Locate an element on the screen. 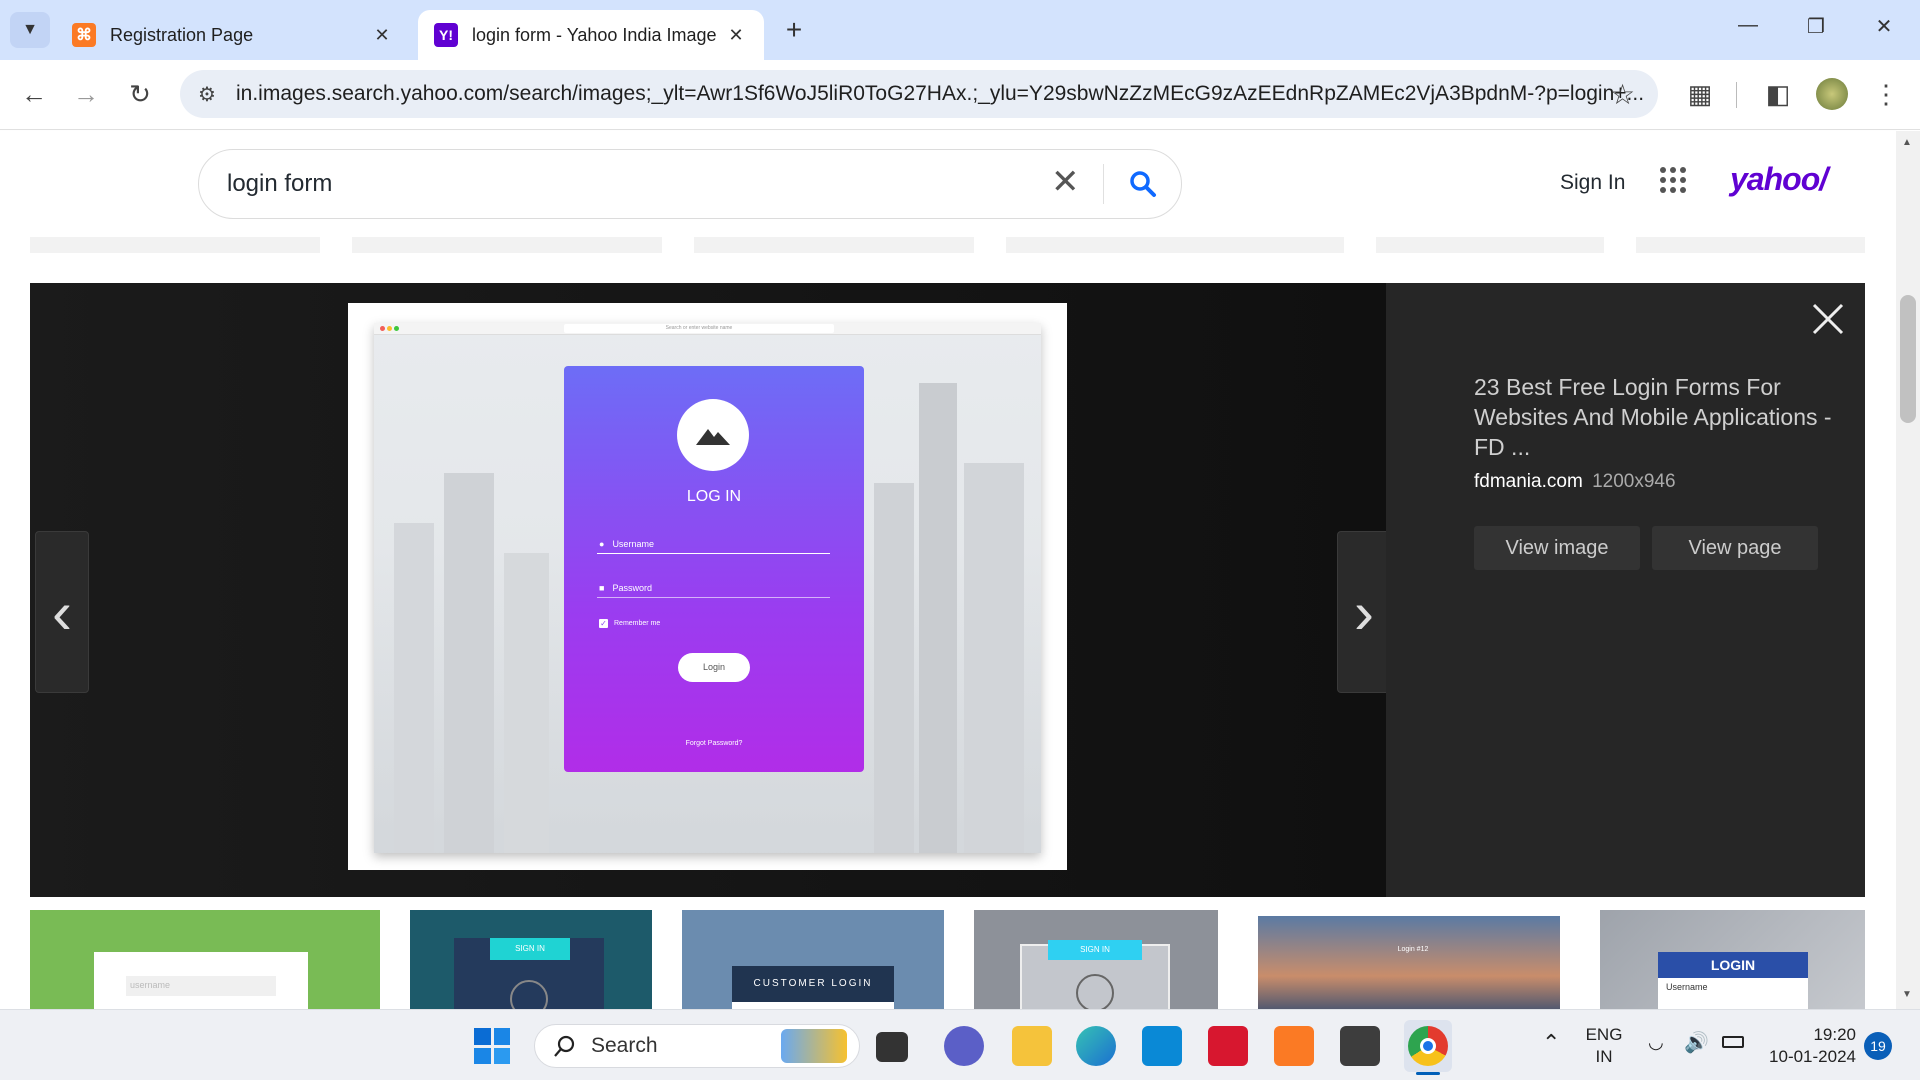  yahoo-favicon-icon: Y! is located at coordinates (446, 35).